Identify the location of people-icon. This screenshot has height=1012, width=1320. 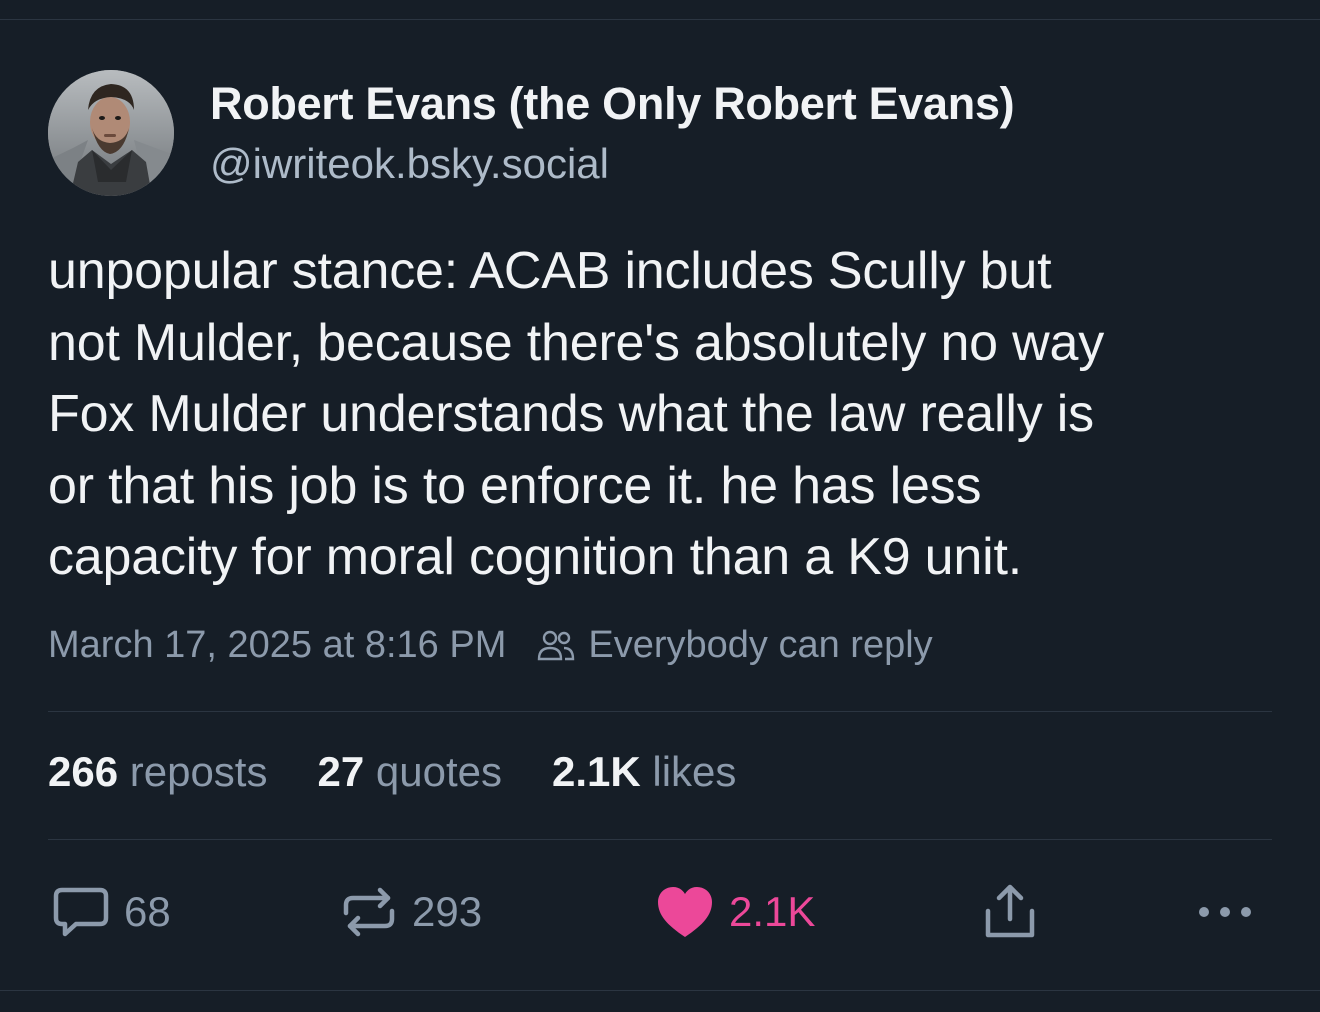
(556, 645).